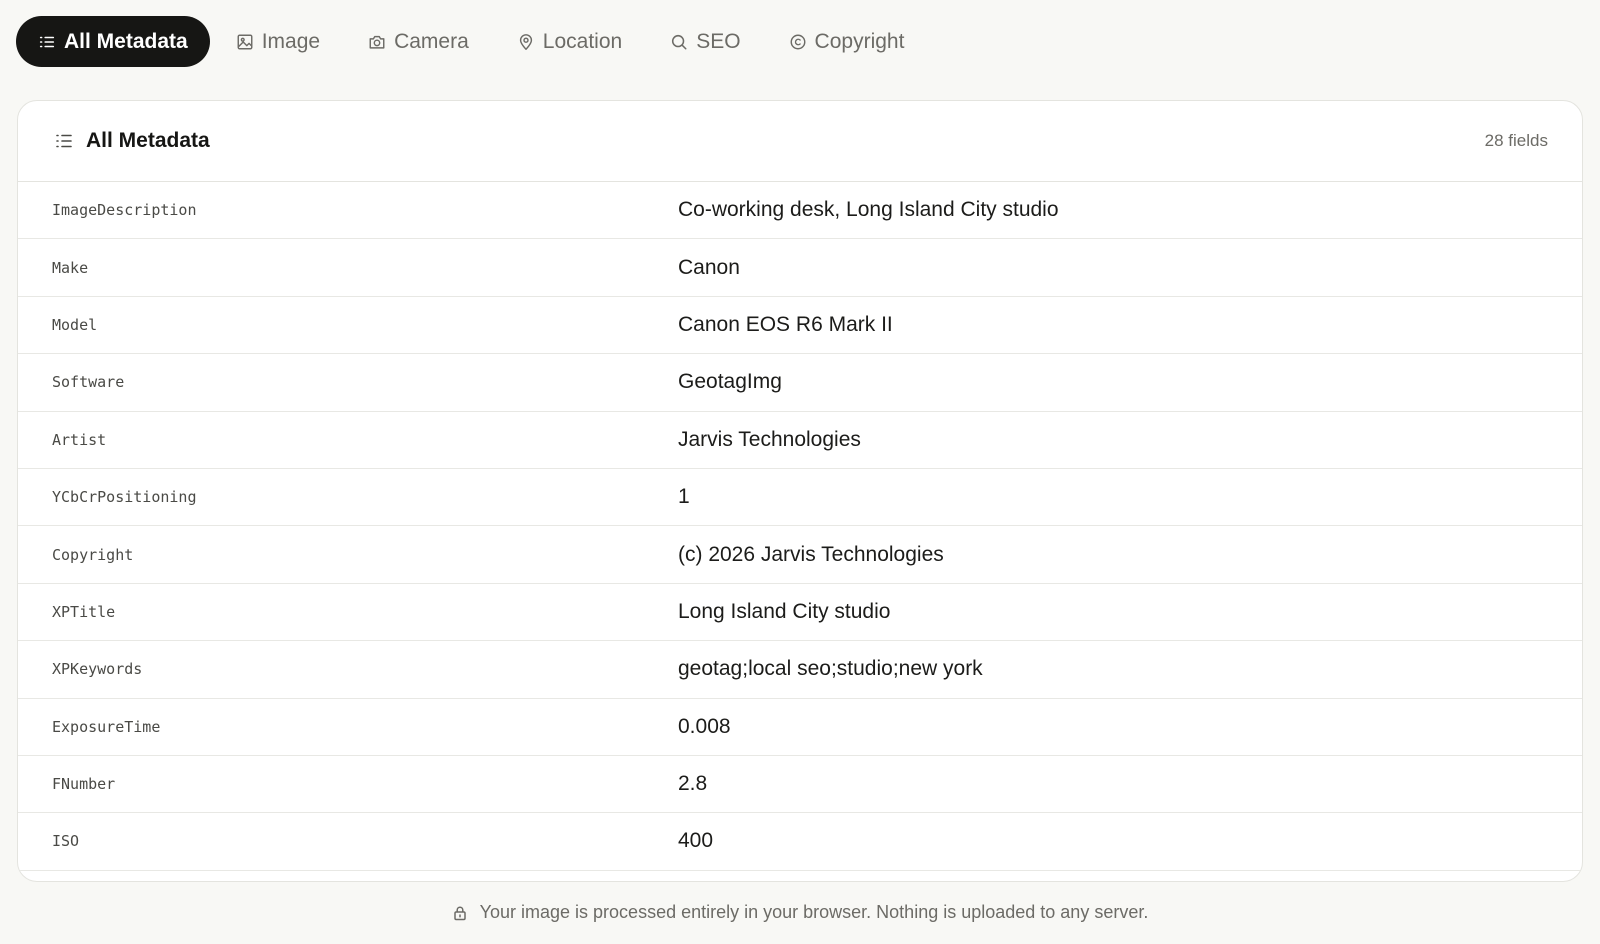 The width and height of the screenshot is (1600, 944). Describe the element at coordinates (784, 611) in the screenshot. I see `field-value: Long Island City studio` at that location.